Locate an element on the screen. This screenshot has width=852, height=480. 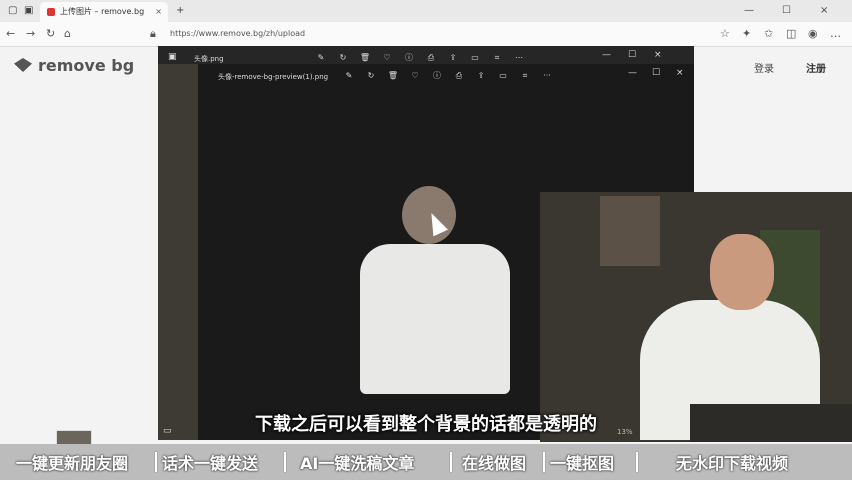
browser-tab-bar: ▢ ▣ 上传图片 – remove.bg × + — ☐ × is located at coordinates (426, 11).